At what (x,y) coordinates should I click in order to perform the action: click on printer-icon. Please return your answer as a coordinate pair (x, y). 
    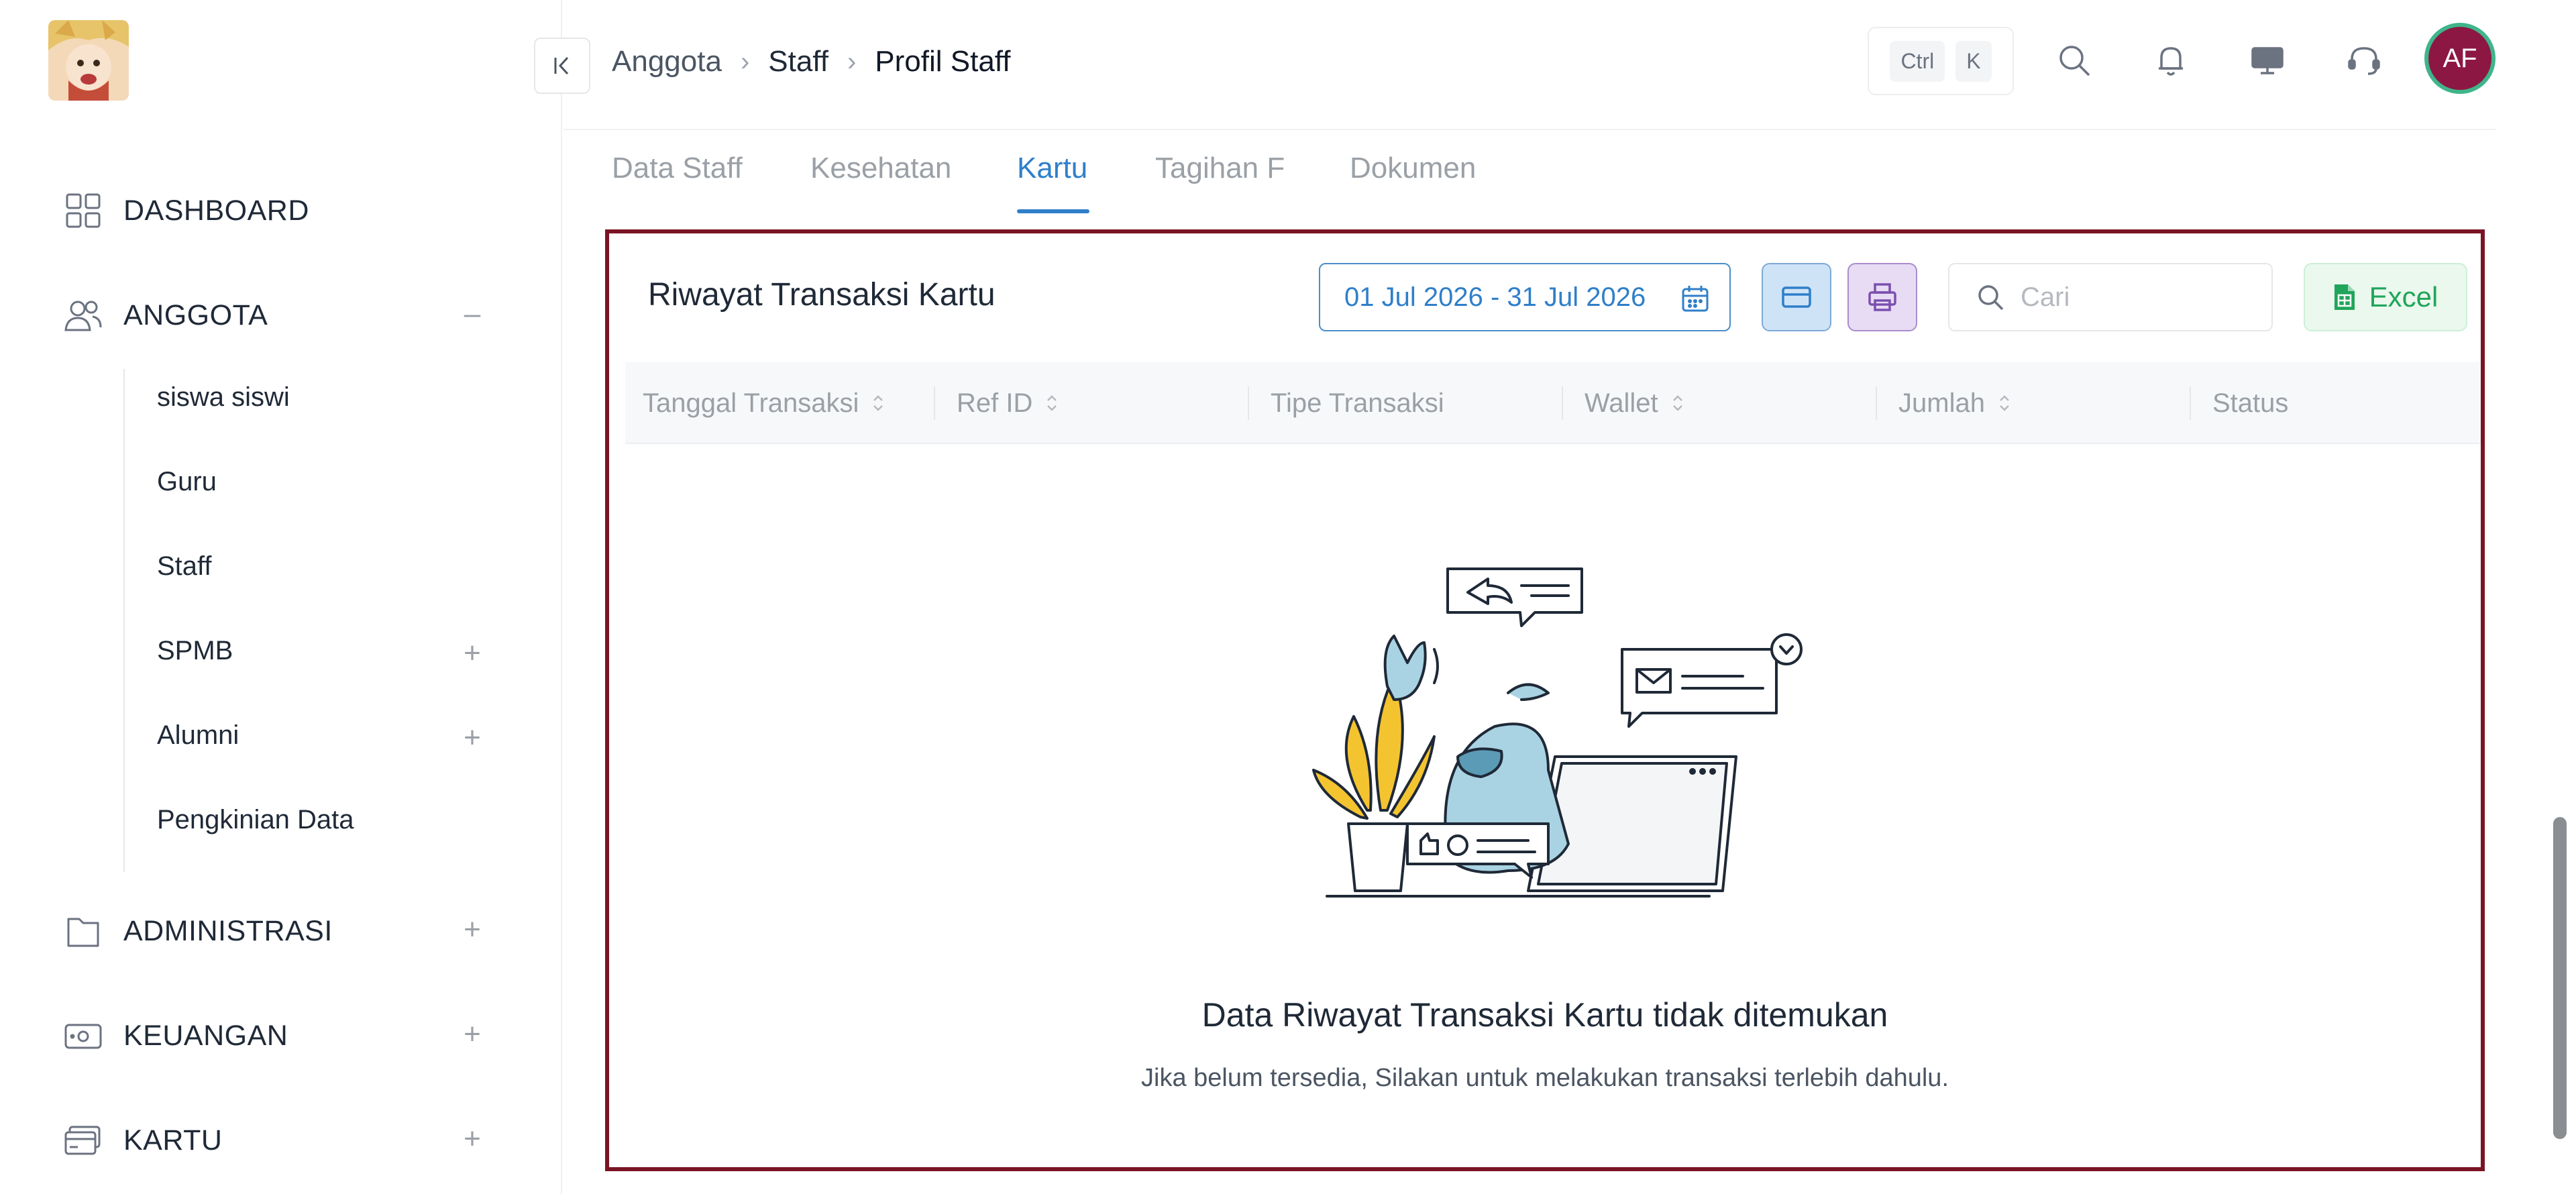
    Looking at the image, I should click on (1882, 297).